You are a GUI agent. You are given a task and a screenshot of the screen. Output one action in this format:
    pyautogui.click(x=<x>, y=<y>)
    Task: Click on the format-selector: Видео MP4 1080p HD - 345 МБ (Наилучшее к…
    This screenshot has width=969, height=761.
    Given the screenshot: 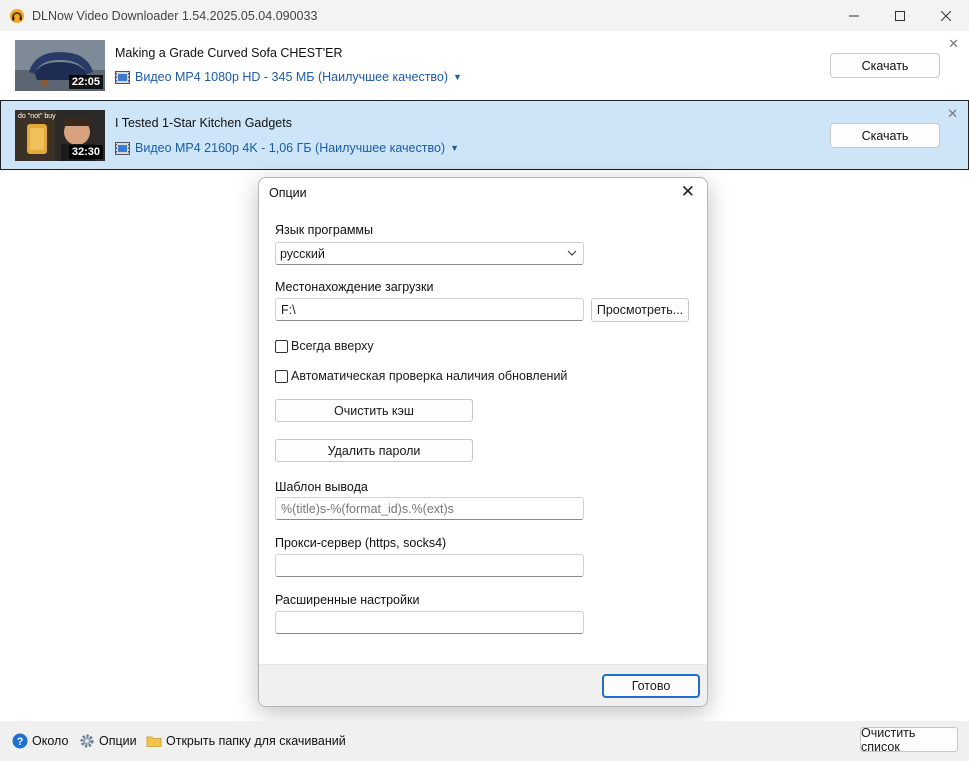 What is the action you would take?
    pyautogui.click(x=288, y=77)
    